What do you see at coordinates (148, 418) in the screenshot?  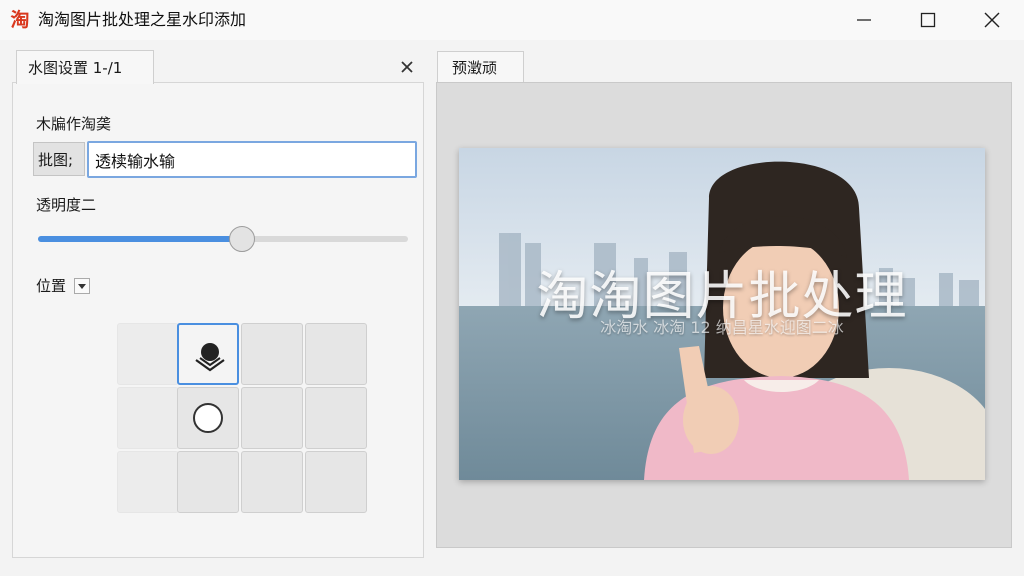 I see `position-cell-middle-left` at bounding box center [148, 418].